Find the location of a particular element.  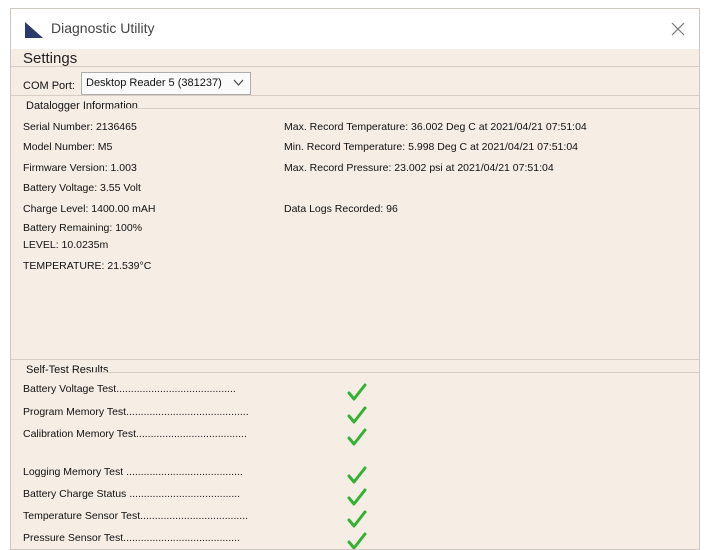

battery-voltage: Battery Voltage: 3.55 Volt is located at coordinates (82, 188).